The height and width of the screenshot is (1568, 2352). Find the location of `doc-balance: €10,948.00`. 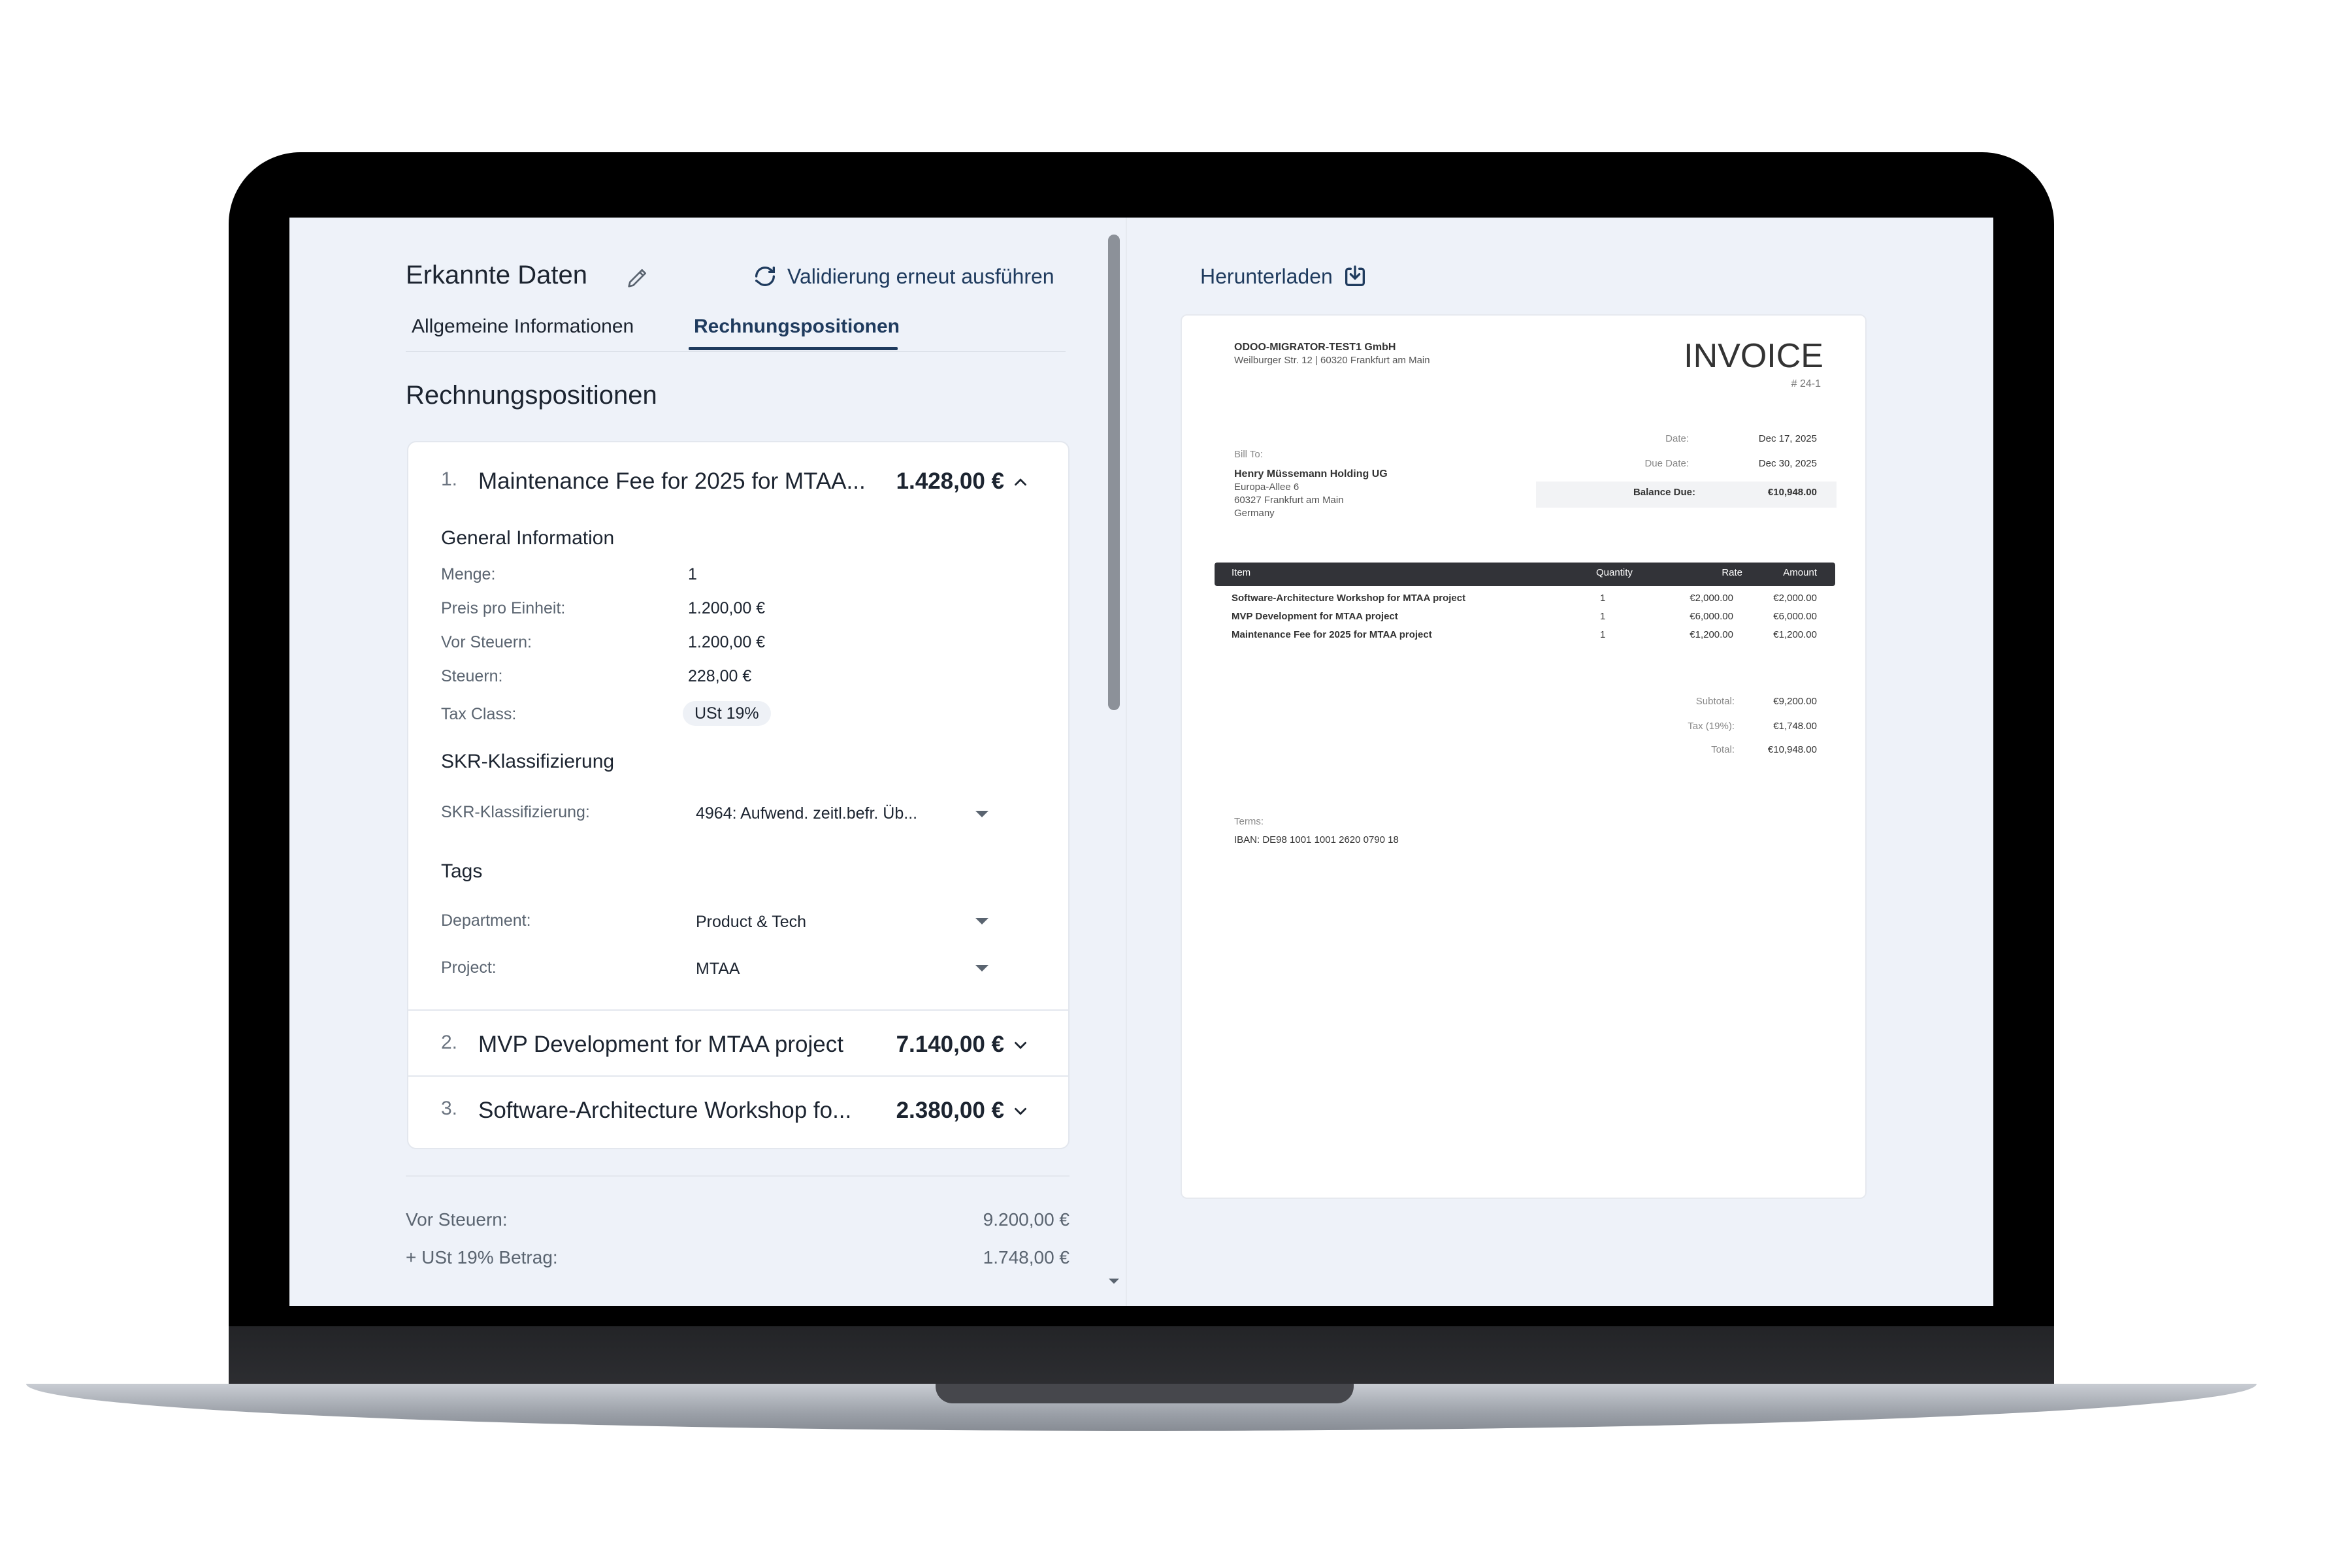

doc-balance: €10,948.00 is located at coordinates (1792, 492).